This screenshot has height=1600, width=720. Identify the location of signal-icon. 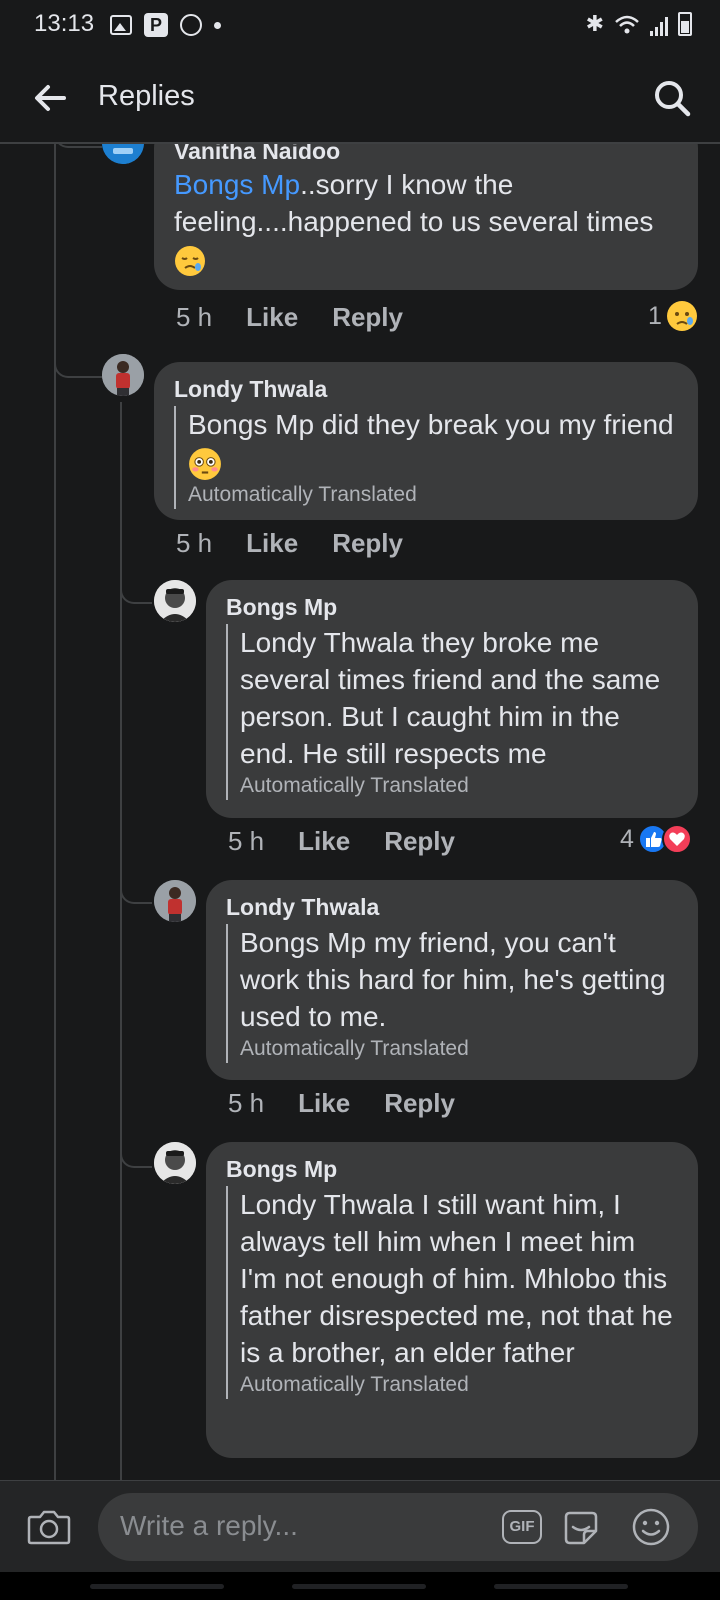
(659, 25).